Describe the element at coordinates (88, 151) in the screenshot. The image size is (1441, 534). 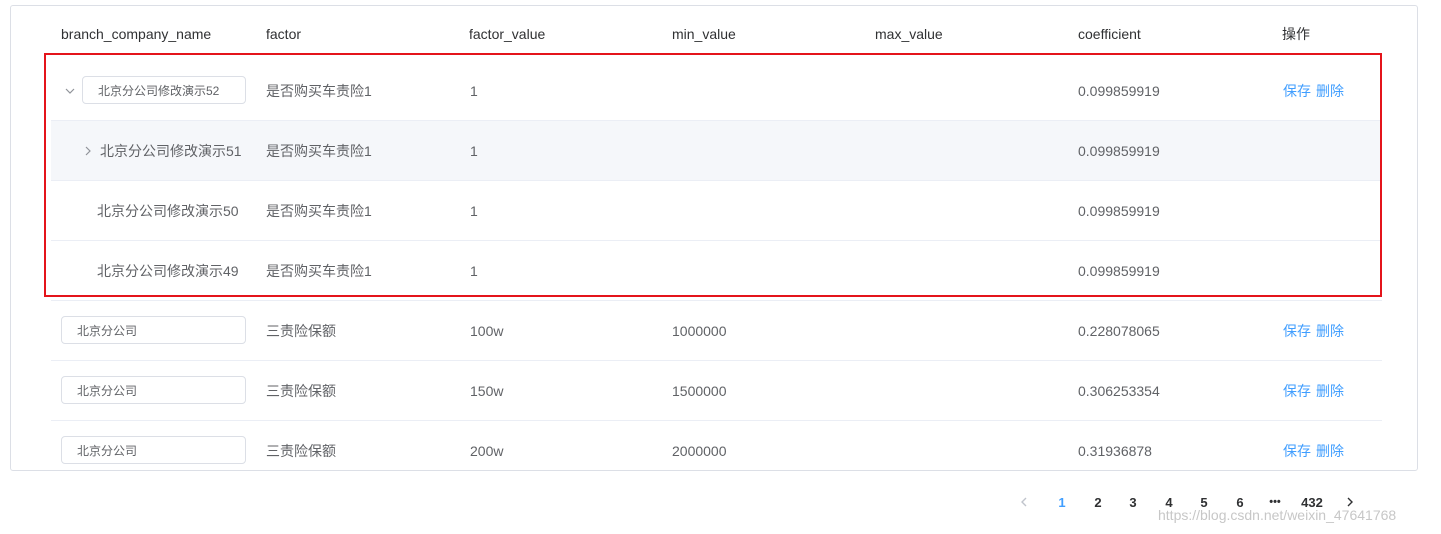
I see `chevron-right-icon` at that location.